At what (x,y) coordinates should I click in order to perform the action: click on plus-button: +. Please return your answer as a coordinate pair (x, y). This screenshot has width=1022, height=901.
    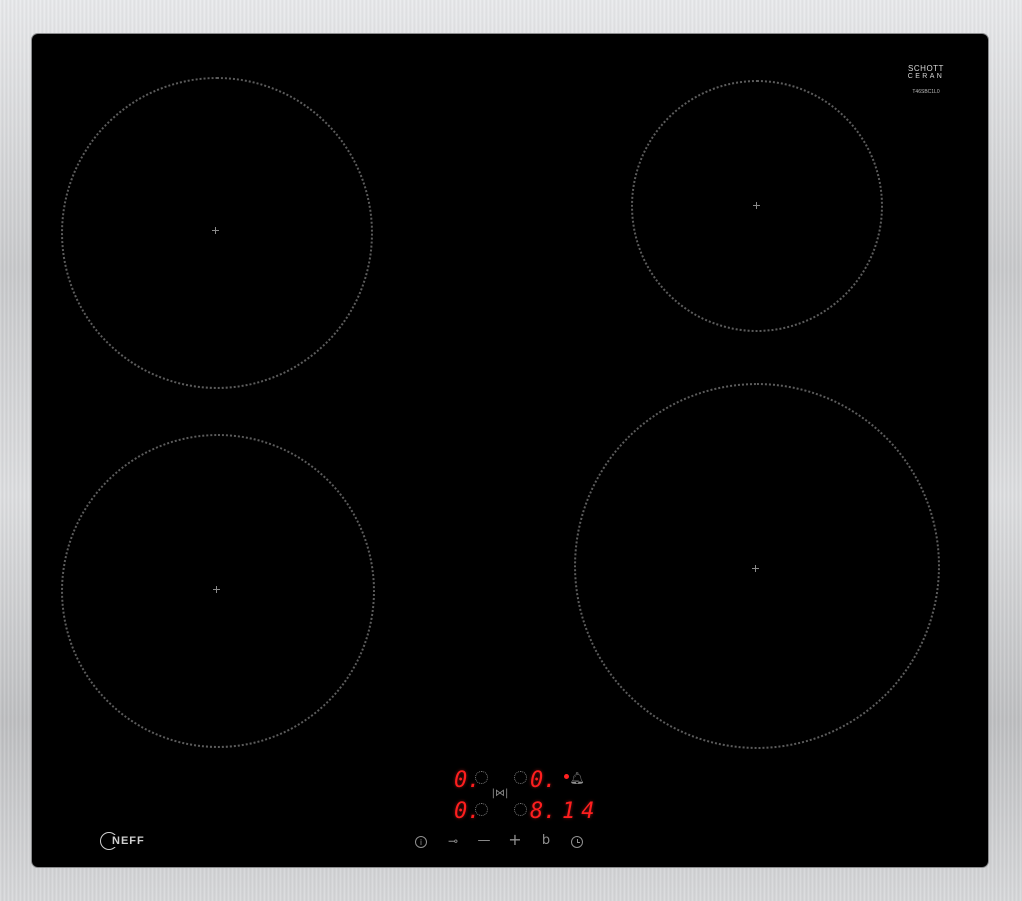
    Looking at the image, I should click on (515, 840).